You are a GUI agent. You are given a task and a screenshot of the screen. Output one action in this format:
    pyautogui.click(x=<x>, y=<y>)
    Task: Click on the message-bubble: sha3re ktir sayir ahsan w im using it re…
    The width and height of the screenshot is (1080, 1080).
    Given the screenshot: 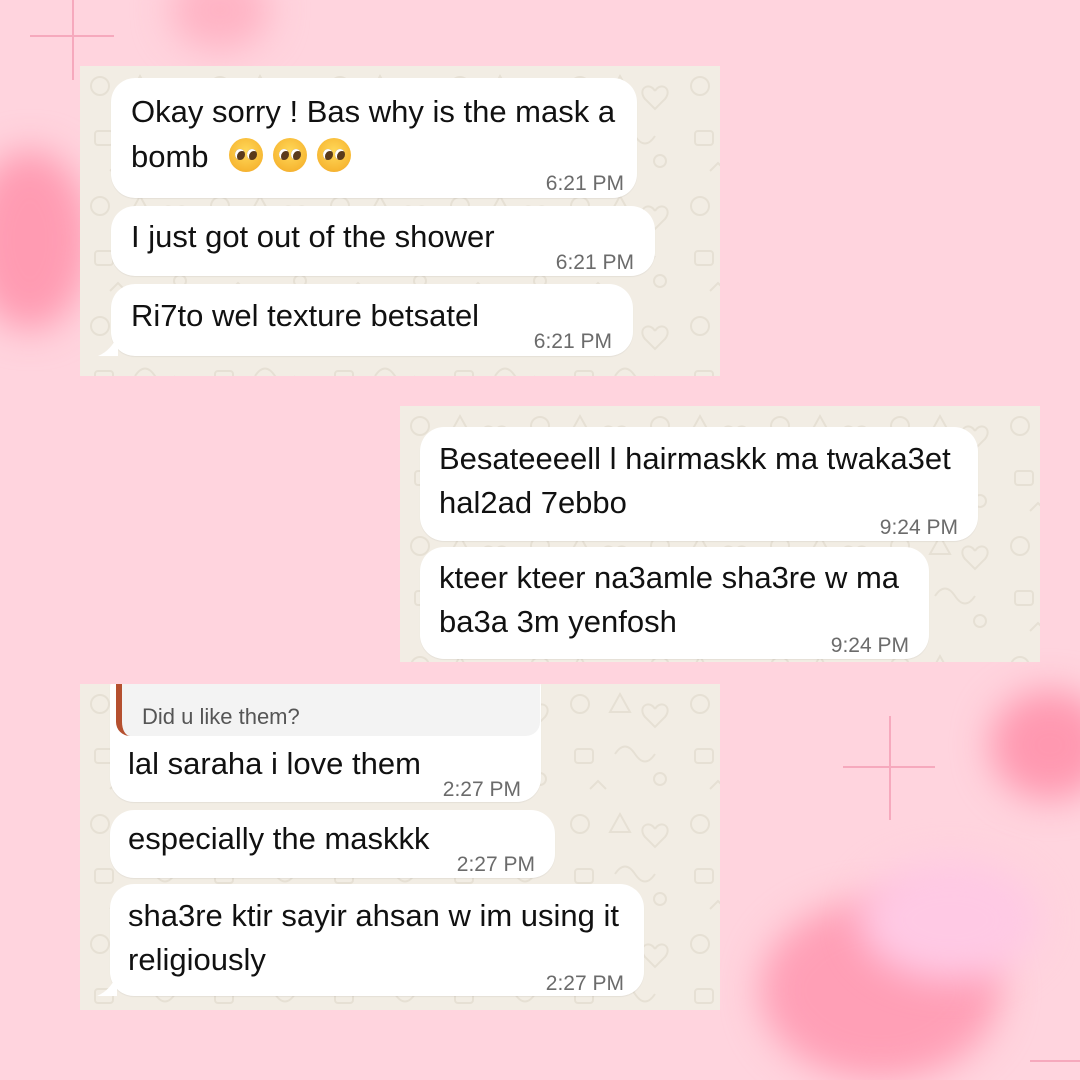 What is the action you would take?
    pyautogui.click(x=377, y=940)
    